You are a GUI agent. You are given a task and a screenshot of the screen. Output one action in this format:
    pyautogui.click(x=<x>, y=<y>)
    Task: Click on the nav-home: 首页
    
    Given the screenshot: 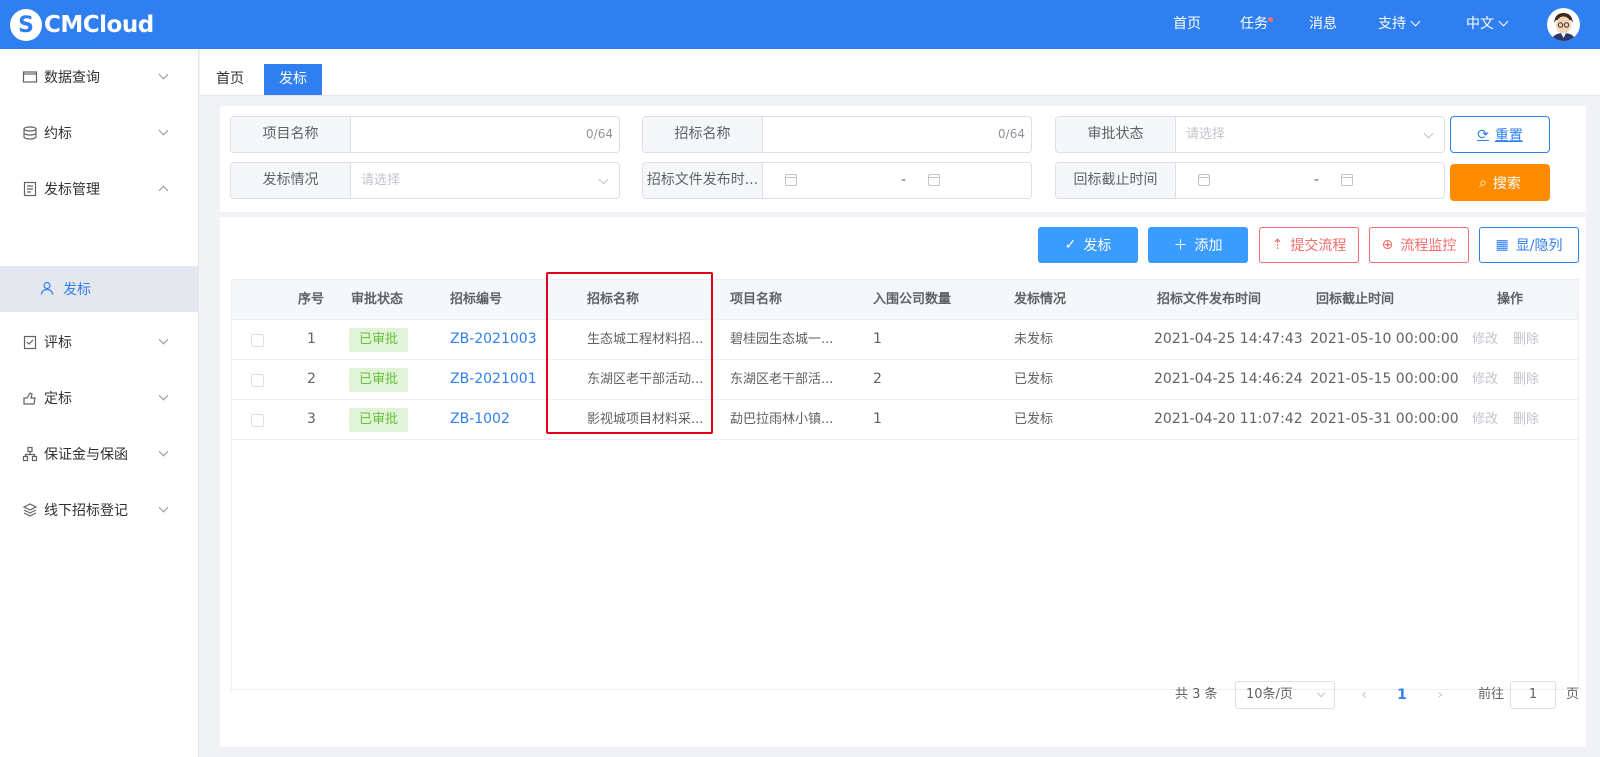 What is the action you would take?
    pyautogui.click(x=1187, y=24)
    